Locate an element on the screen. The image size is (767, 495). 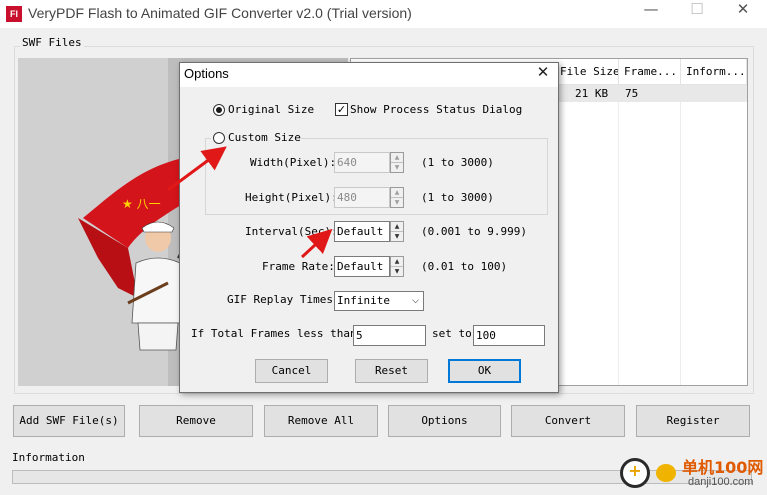
watermark: + 单机100网 danji100.com is located at coordinates (693, 473).